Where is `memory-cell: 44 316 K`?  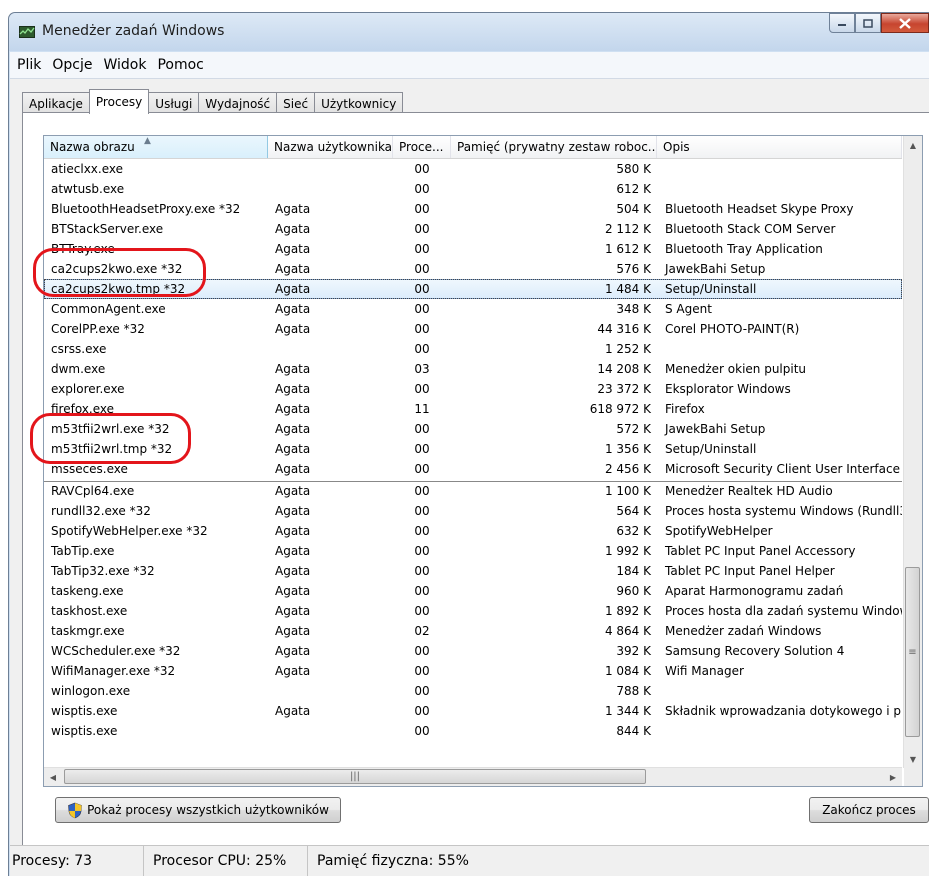 memory-cell: 44 316 K is located at coordinates (624, 329).